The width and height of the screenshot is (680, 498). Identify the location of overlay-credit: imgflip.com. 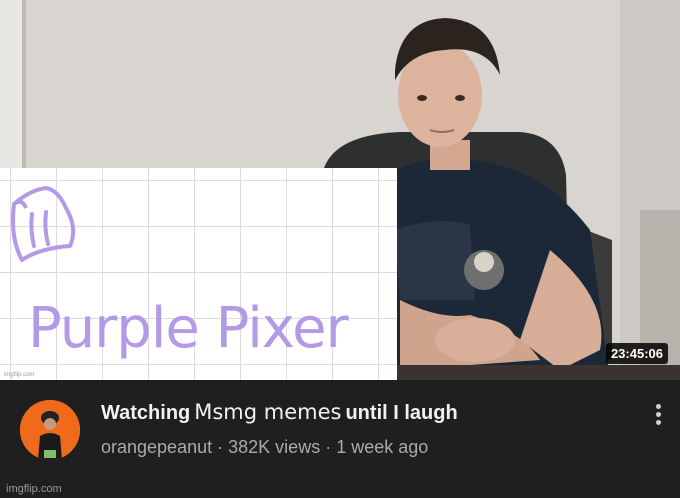
(19, 375).